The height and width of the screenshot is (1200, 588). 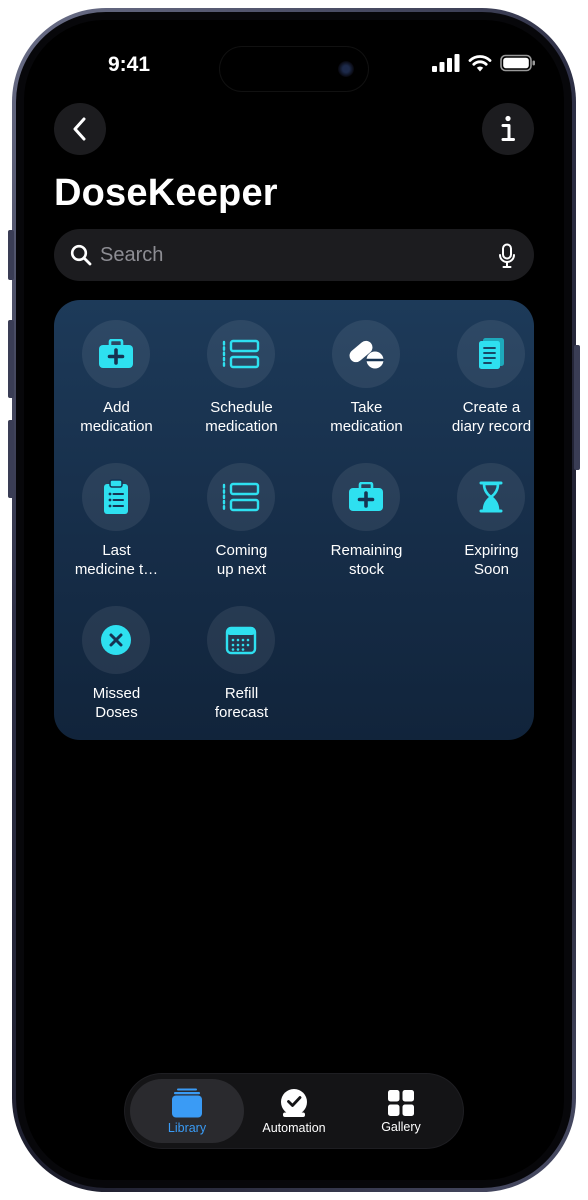 I want to click on missed-doses-tile: Missed Doses, so click(x=116, y=653).